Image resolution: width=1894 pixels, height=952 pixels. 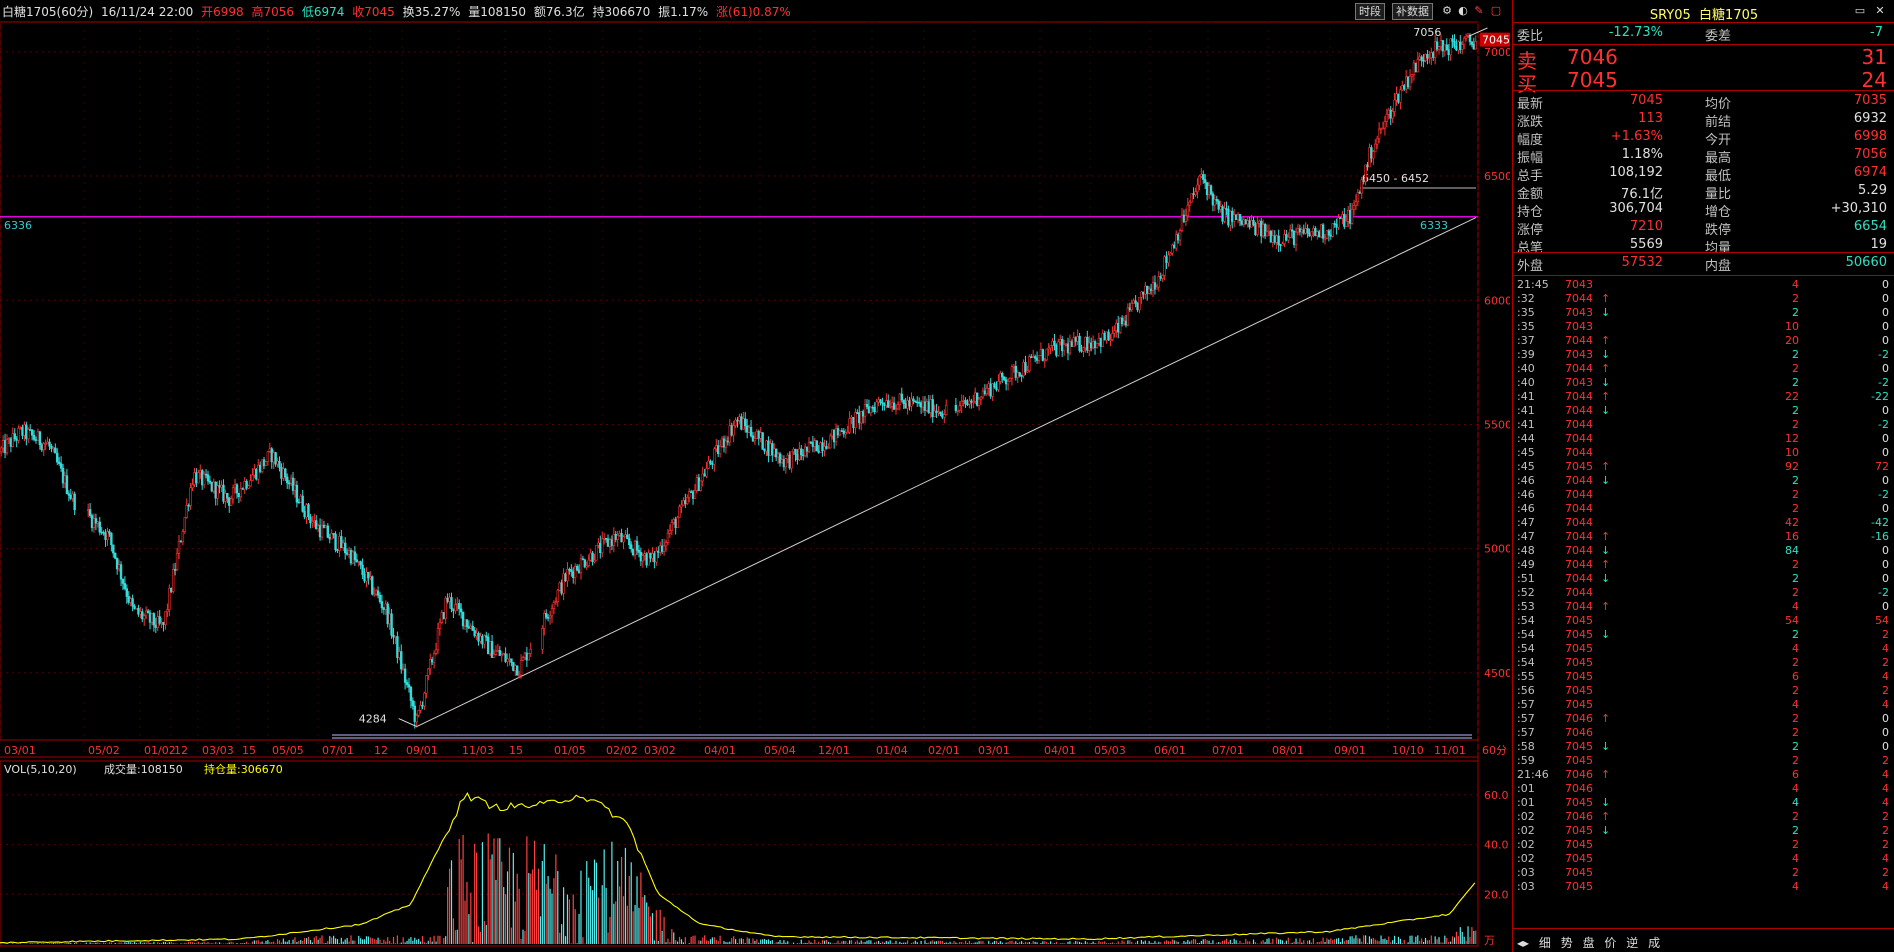 I want to click on volume-value: 量108150, so click(x=497, y=12).